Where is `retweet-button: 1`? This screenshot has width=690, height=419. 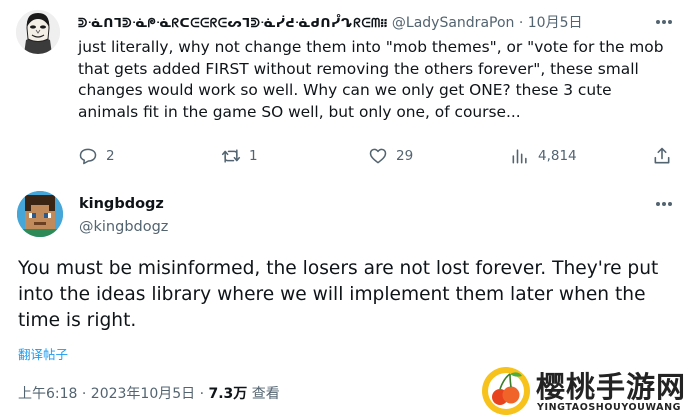
retweet-button: 1 is located at coordinates (239, 156).